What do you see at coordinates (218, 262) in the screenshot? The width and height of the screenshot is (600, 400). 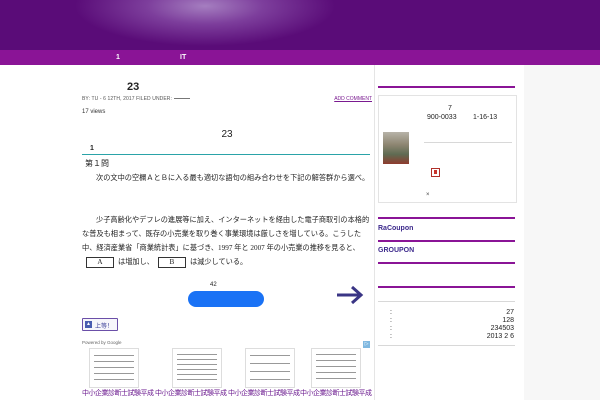 I see `question-body-end: は減少している。` at bounding box center [218, 262].